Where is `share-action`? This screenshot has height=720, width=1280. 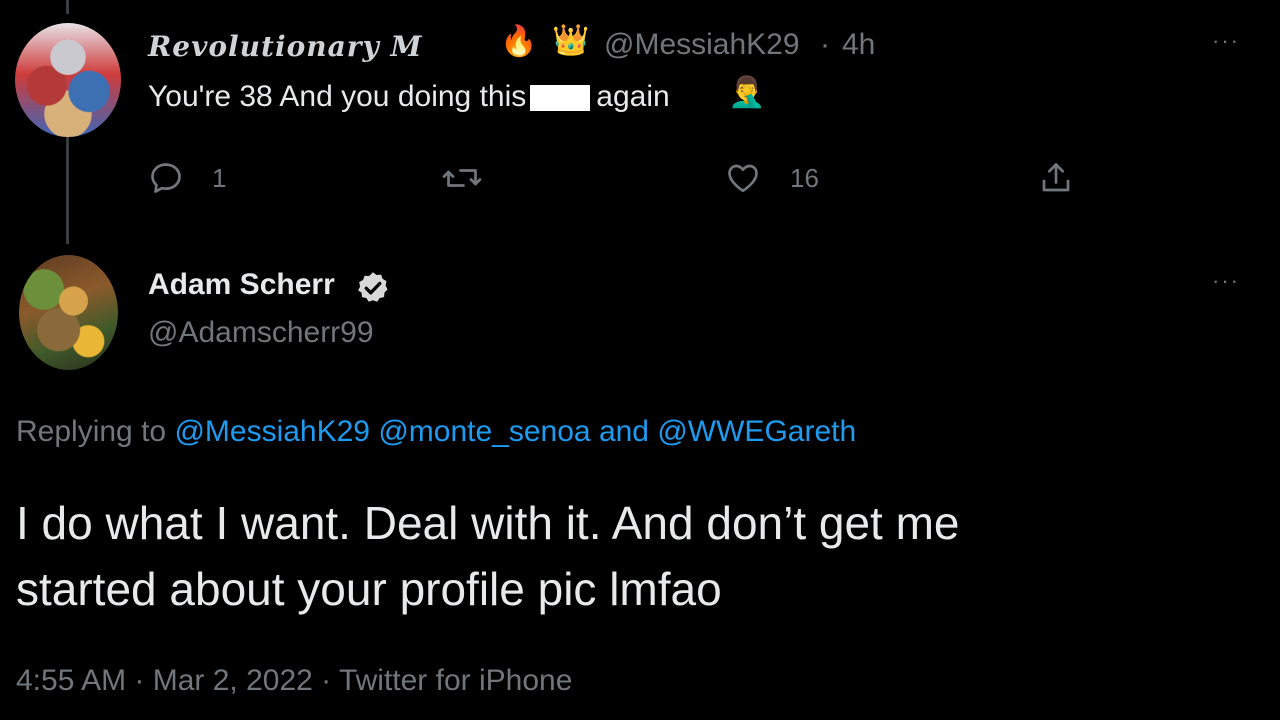
share-action is located at coordinates (1056, 178).